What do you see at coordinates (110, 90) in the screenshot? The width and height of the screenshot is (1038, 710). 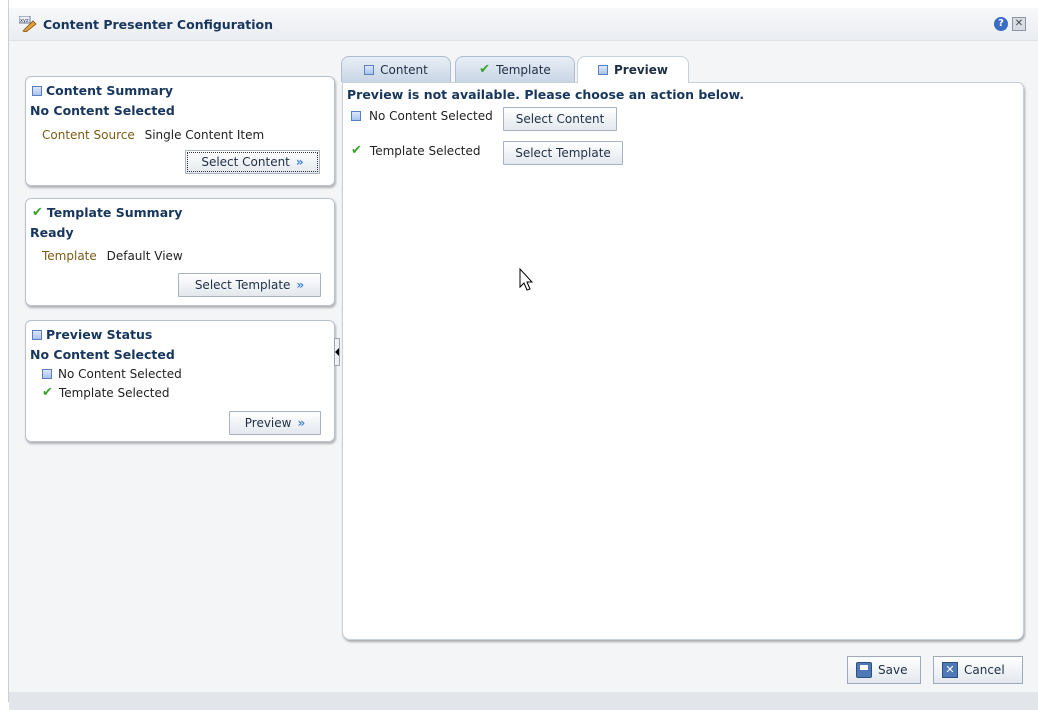 I see `content-summary-title: Content Summary` at bounding box center [110, 90].